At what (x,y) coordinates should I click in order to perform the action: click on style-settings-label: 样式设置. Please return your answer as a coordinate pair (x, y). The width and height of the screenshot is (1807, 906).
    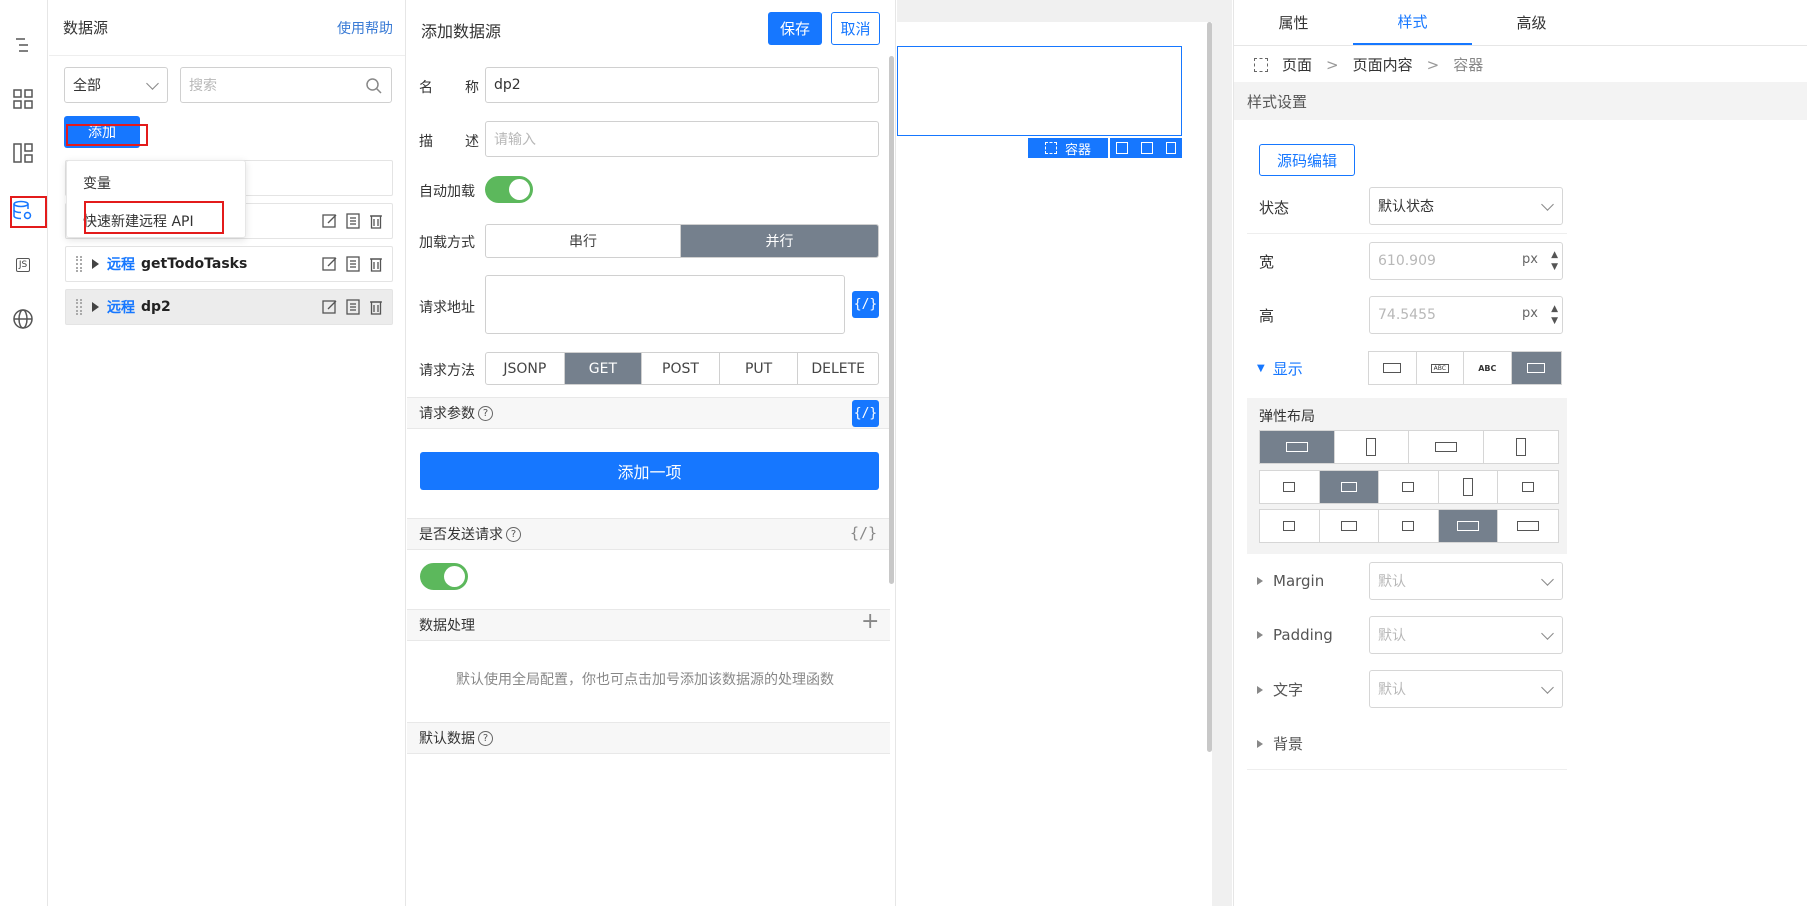
    Looking at the image, I should click on (1277, 101).